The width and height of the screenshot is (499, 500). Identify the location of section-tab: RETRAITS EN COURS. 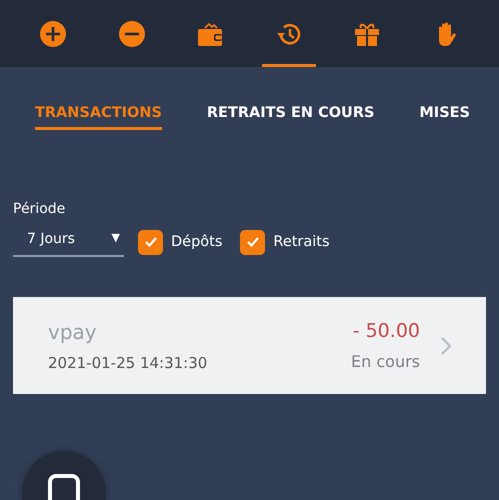
(290, 117).